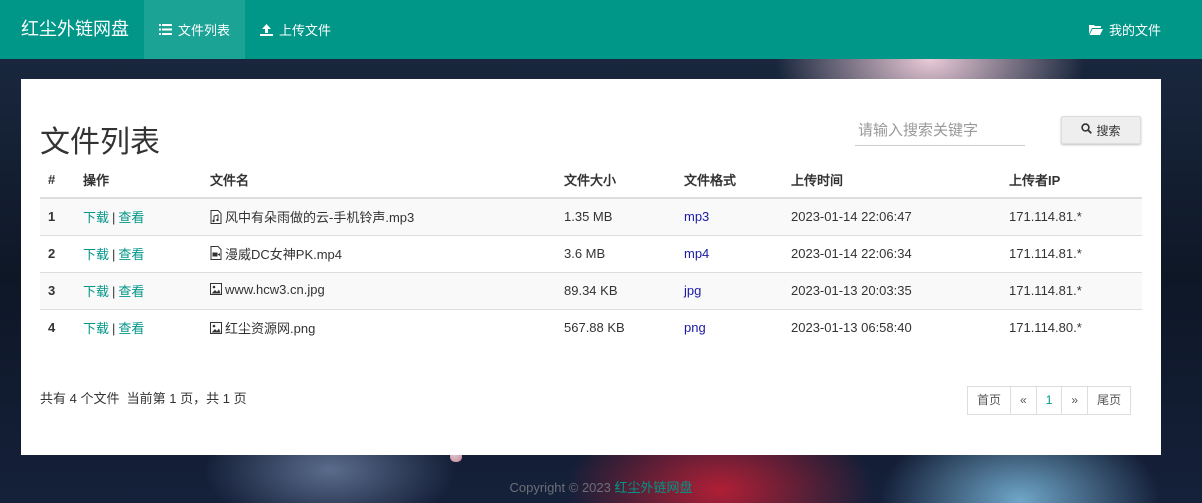  What do you see at coordinates (379, 327) in the screenshot?
I see `row-filename: 红尘资源网.png` at bounding box center [379, 327].